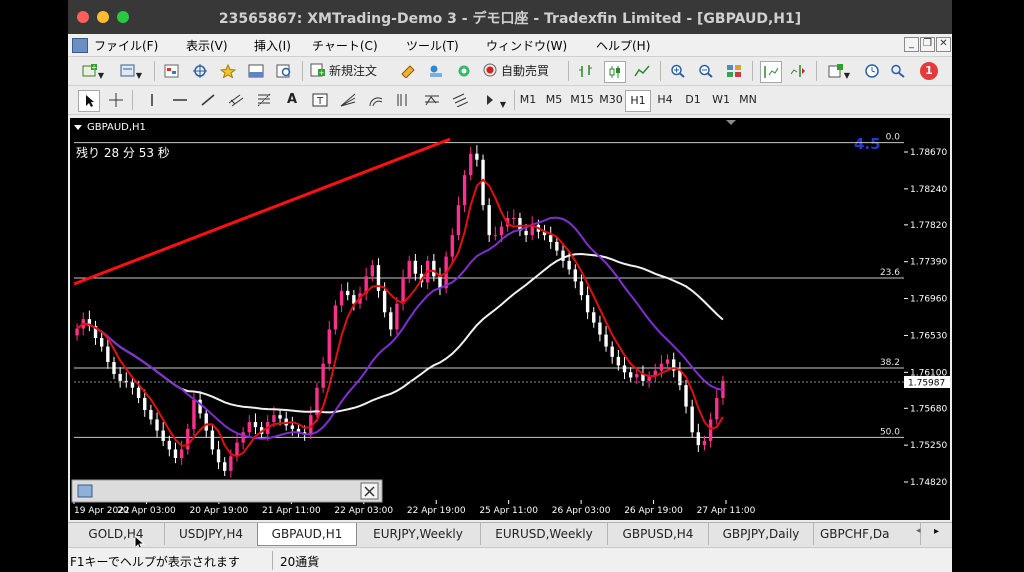 The height and width of the screenshot is (572, 1024). I want to click on data-window-crosshair-icon, so click(200, 71).